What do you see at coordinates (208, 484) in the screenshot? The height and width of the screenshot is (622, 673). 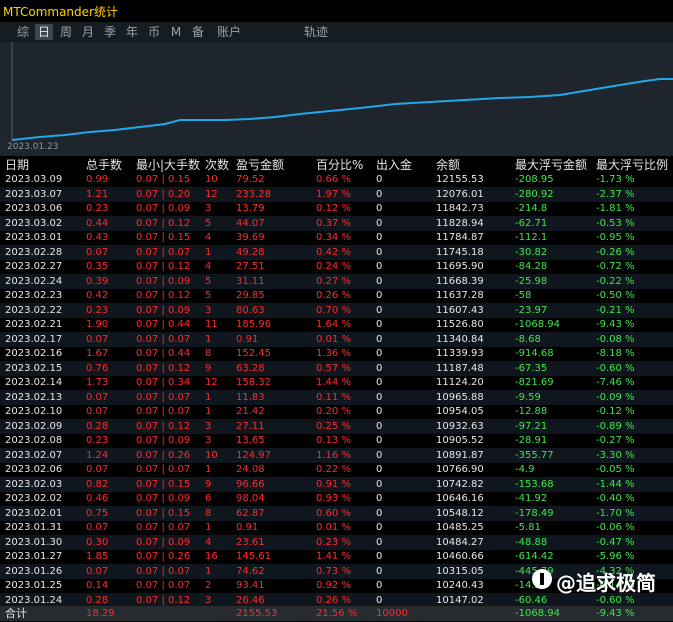 I see `row-count: 9` at bounding box center [208, 484].